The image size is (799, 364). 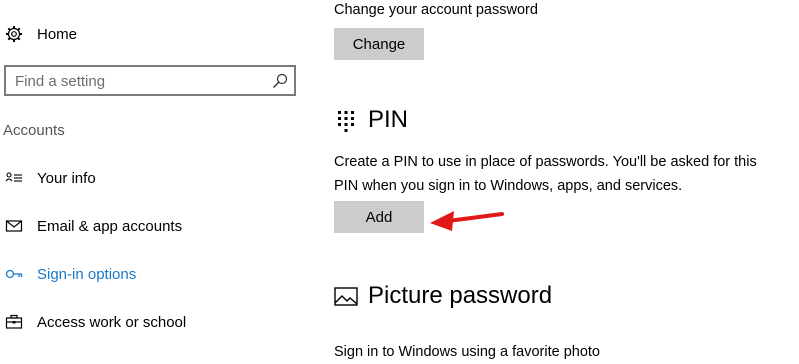 What do you see at coordinates (14, 321) in the screenshot?
I see `briefcase-icon` at bounding box center [14, 321].